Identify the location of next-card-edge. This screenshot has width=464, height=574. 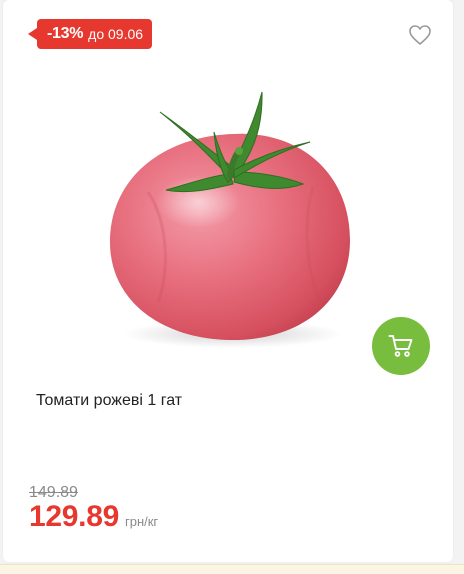
(232, 569).